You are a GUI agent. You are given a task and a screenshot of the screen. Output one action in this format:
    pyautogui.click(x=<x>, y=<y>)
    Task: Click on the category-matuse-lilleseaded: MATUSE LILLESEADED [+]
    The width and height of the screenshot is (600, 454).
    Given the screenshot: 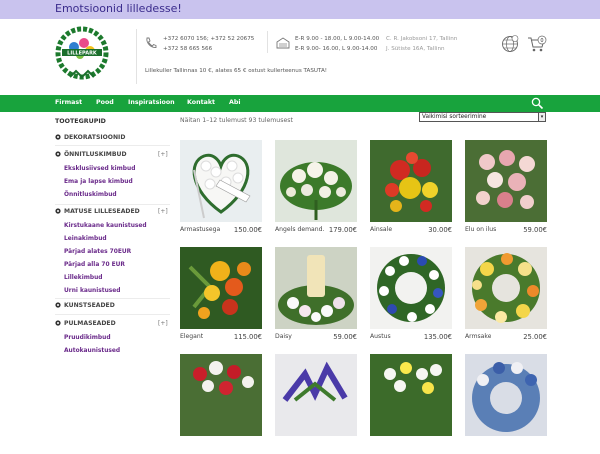 What is the action you would take?
    pyautogui.click(x=111, y=211)
    